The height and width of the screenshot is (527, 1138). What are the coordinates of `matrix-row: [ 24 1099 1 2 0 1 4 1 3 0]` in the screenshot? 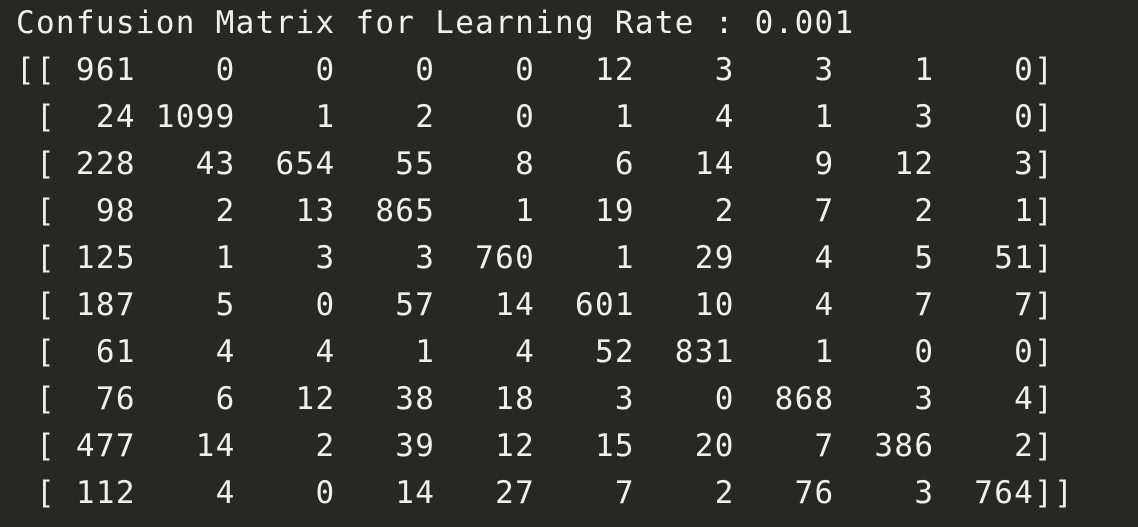 It's located at (535, 117).